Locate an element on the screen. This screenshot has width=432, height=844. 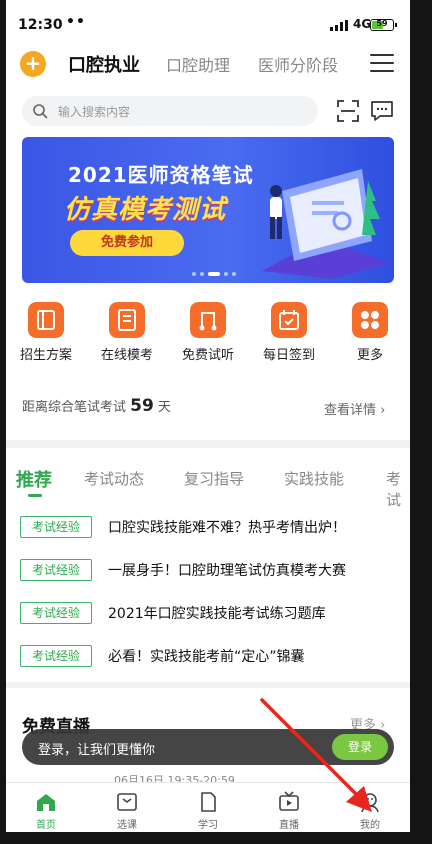
countdown-prefix: 距离综合笔试考试 is located at coordinates (74, 407).